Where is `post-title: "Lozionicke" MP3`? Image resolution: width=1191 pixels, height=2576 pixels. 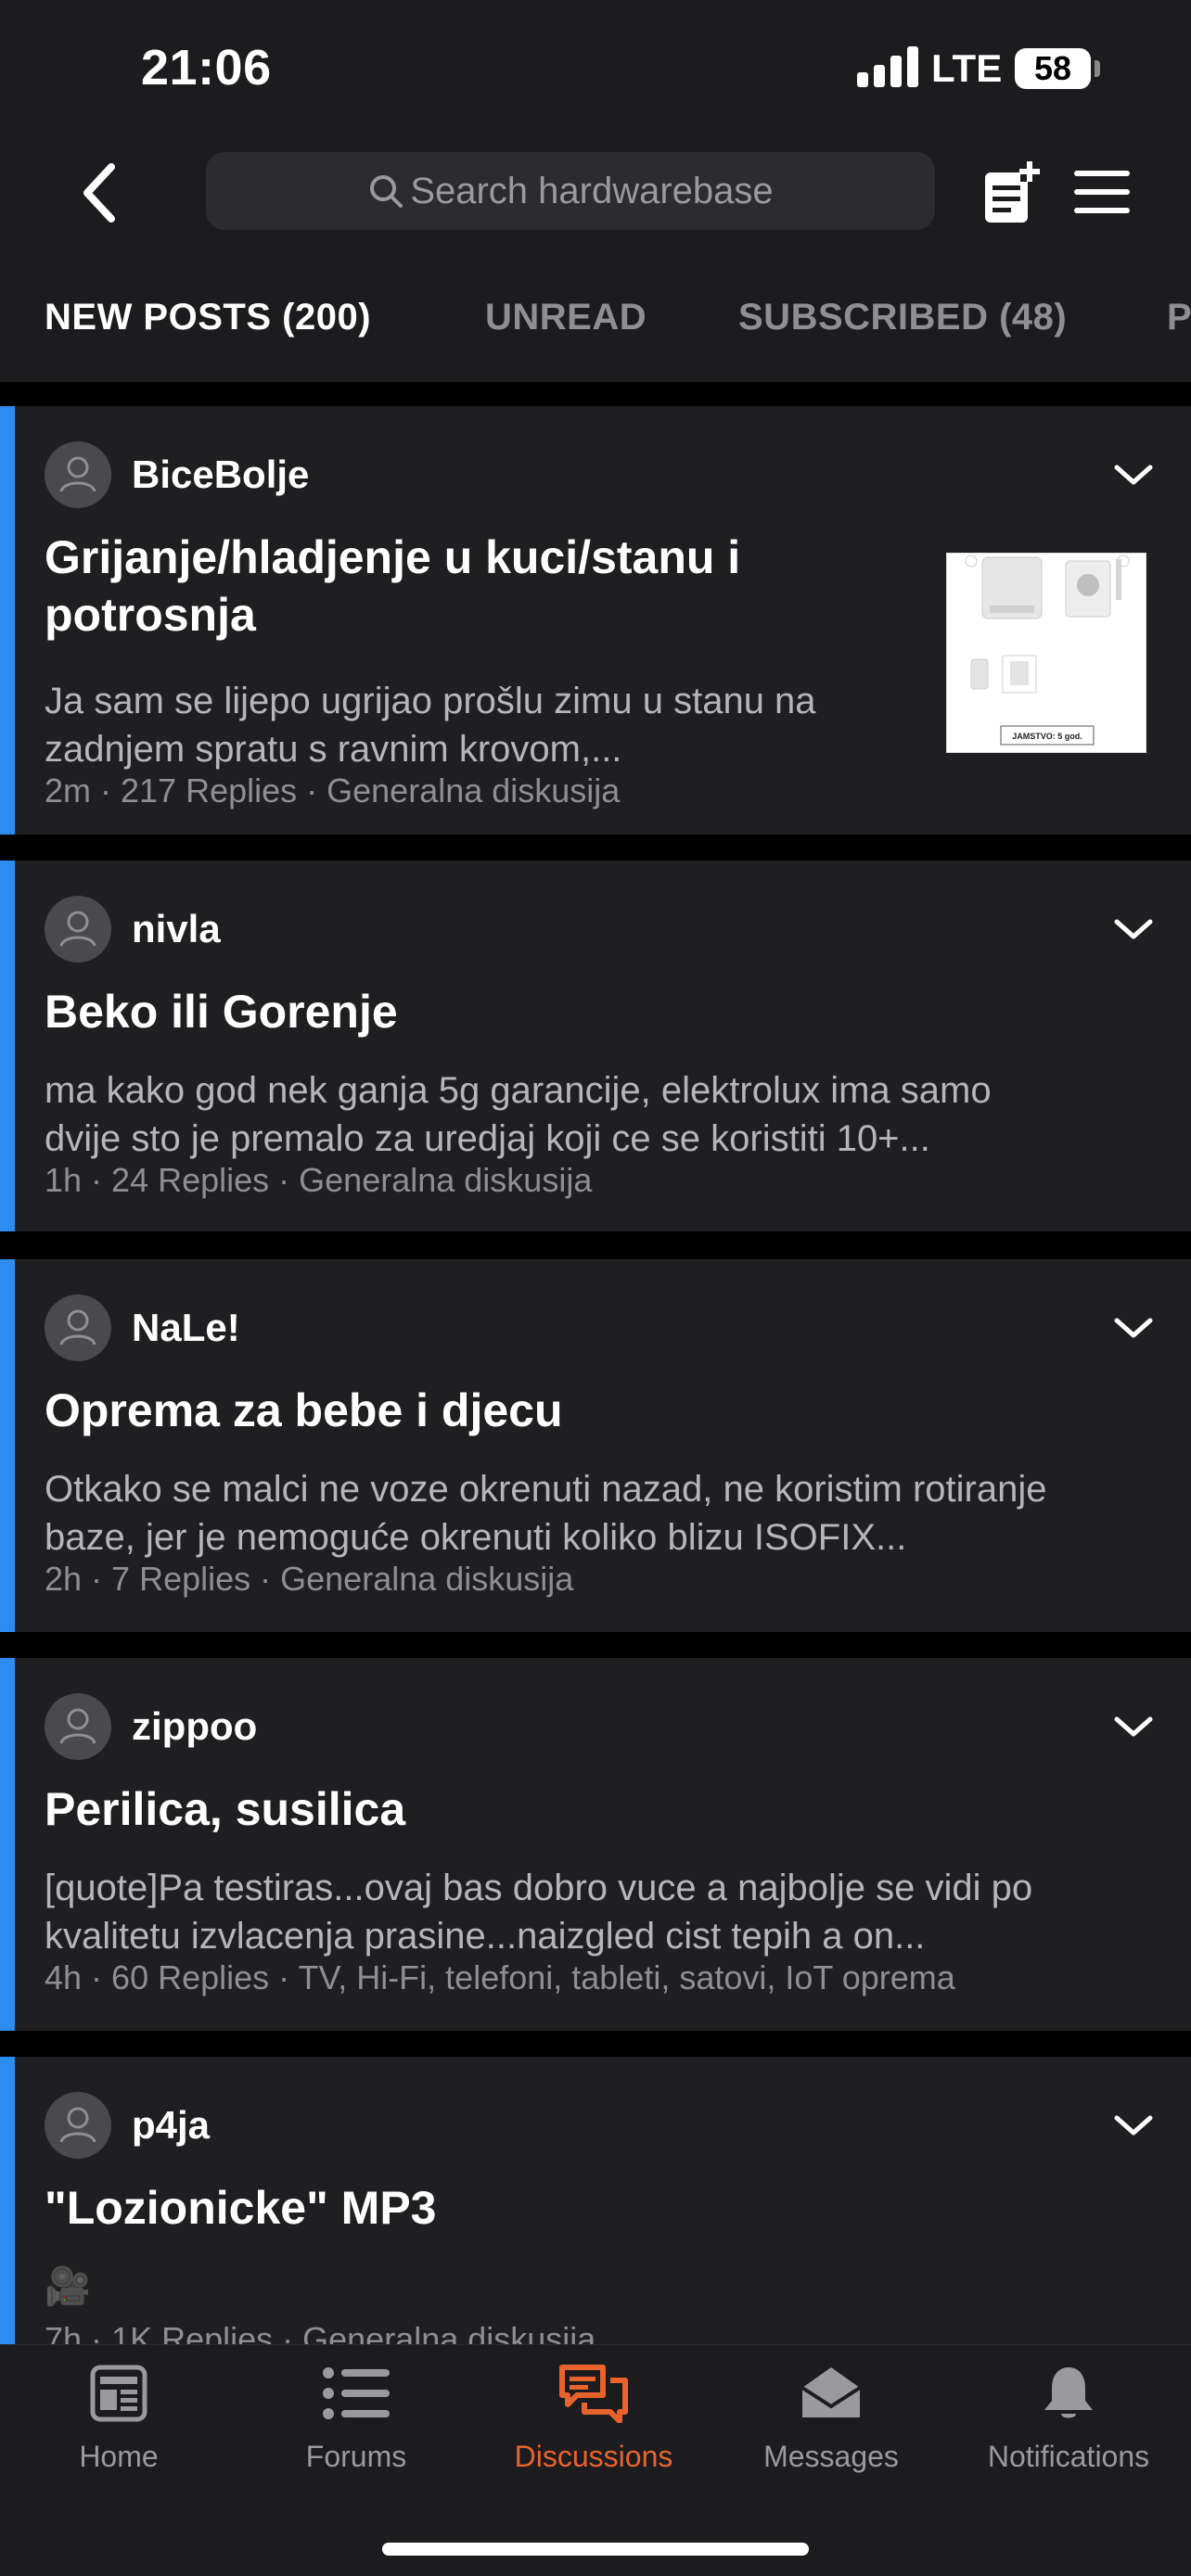 post-title: "Lozionicke" MP3 is located at coordinates (241, 2208).